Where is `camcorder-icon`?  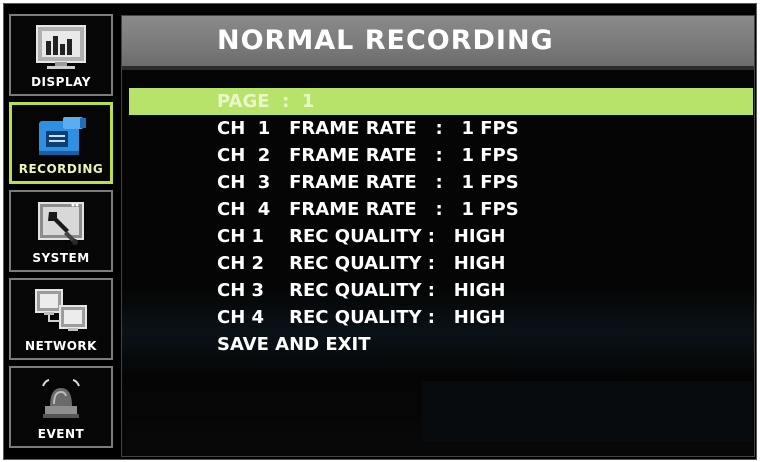 camcorder-icon is located at coordinates (62, 136).